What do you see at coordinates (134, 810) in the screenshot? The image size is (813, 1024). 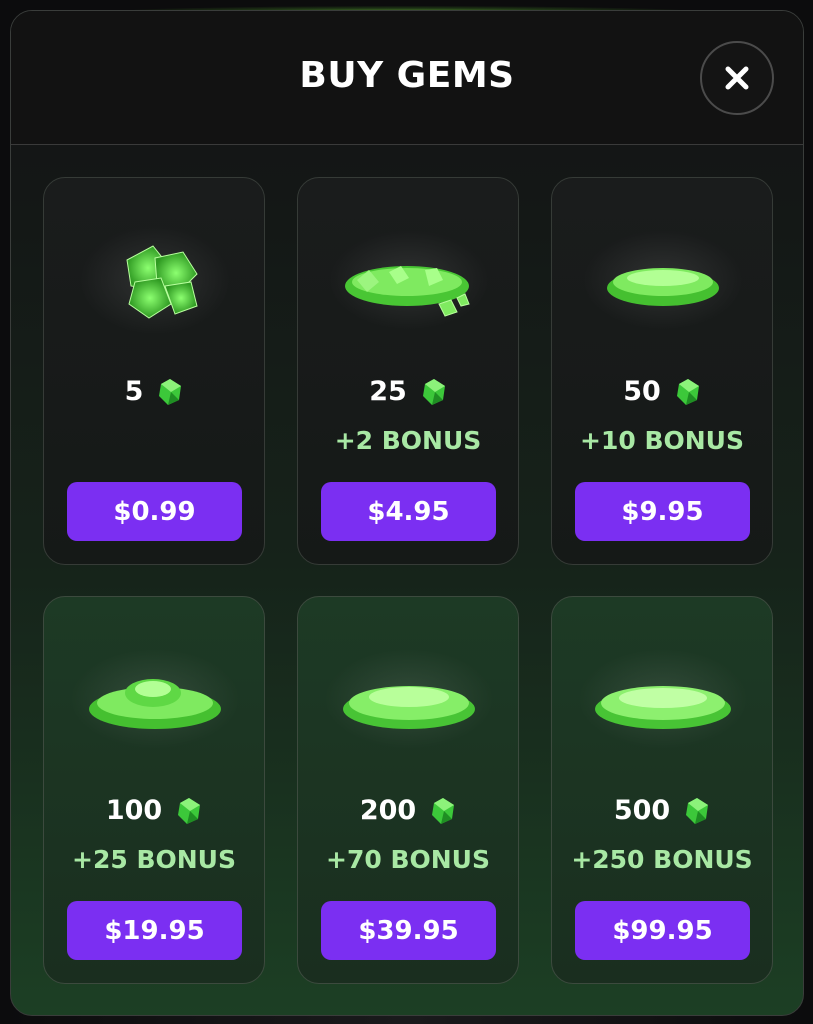 I see `gem-amount: 100` at bounding box center [134, 810].